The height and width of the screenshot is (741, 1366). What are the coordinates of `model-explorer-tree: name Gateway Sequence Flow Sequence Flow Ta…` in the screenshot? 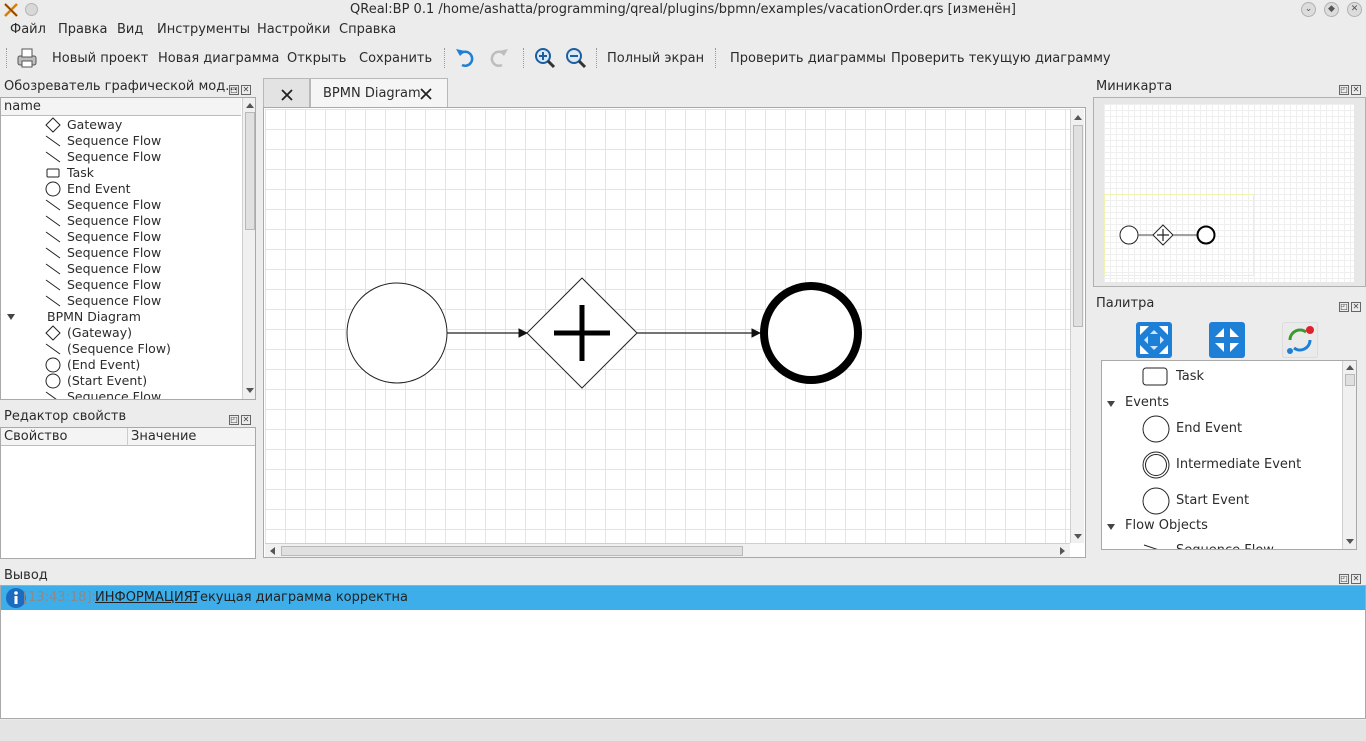 It's located at (128, 248).